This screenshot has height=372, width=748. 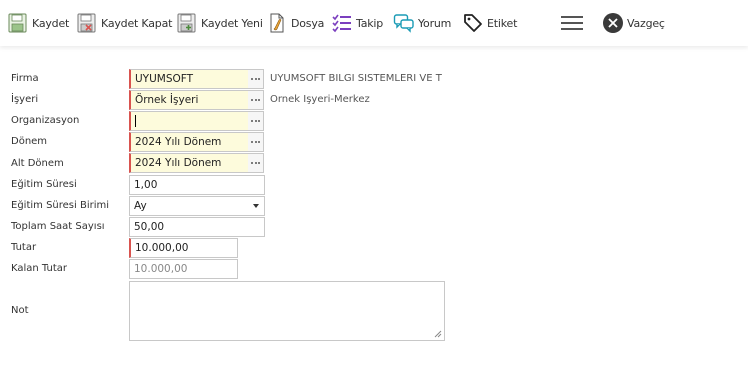 What do you see at coordinates (189, 142) in the screenshot?
I see `donem-input: 2024 Yılı Dönem` at bounding box center [189, 142].